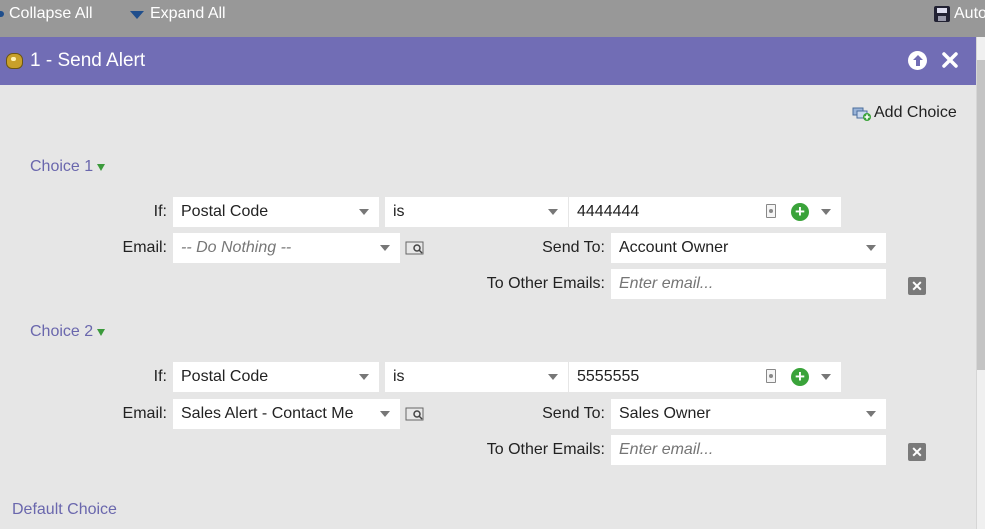 This screenshot has height=529, width=985. What do you see at coordinates (665, 413) in the screenshot?
I see `send-to-value: Sales Owner` at bounding box center [665, 413].